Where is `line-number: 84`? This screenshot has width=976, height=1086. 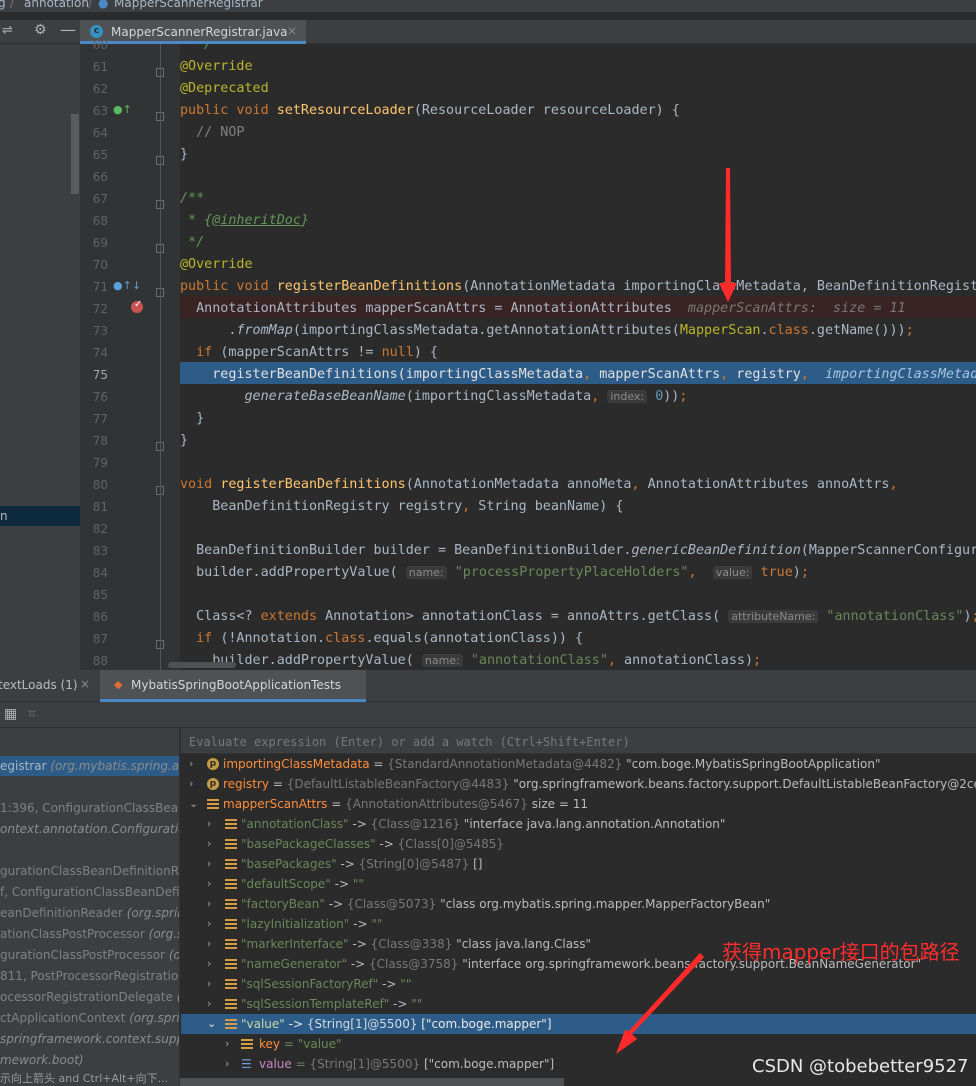
line-number: 84 is located at coordinates (100, 573).